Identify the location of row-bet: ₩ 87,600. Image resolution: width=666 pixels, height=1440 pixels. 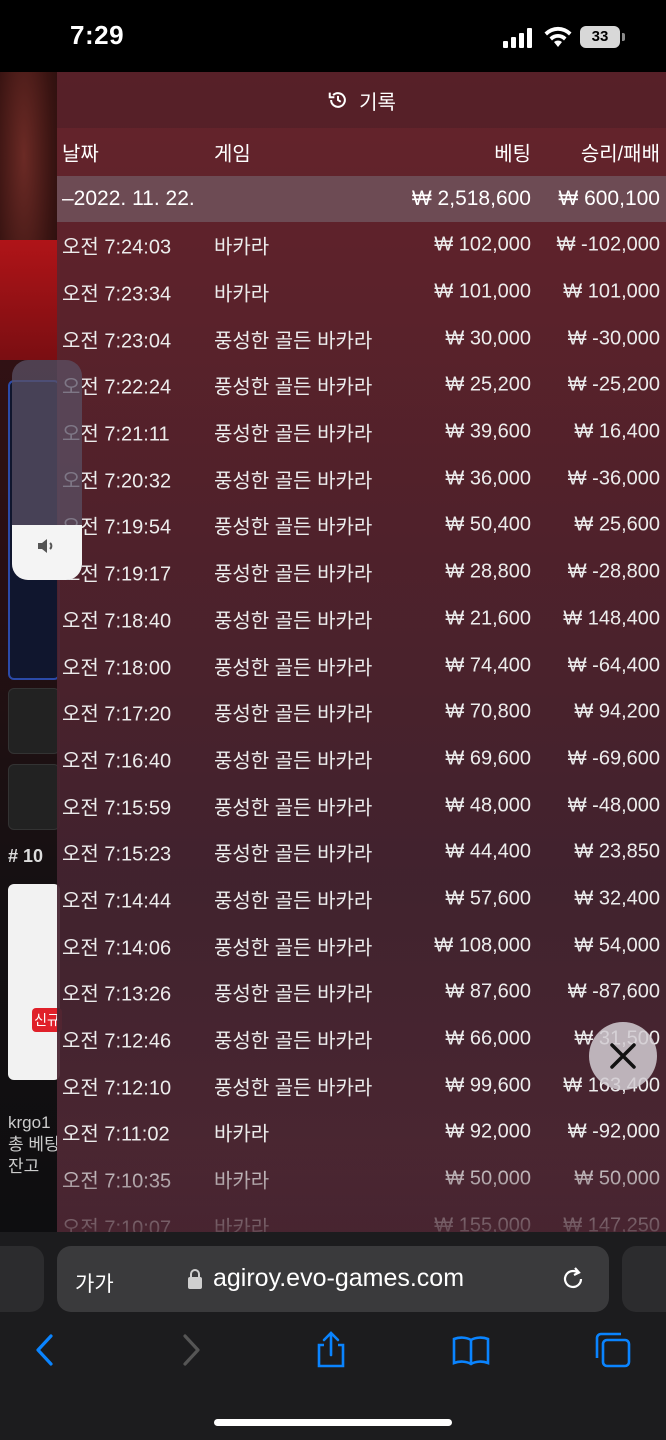
(488, 991).